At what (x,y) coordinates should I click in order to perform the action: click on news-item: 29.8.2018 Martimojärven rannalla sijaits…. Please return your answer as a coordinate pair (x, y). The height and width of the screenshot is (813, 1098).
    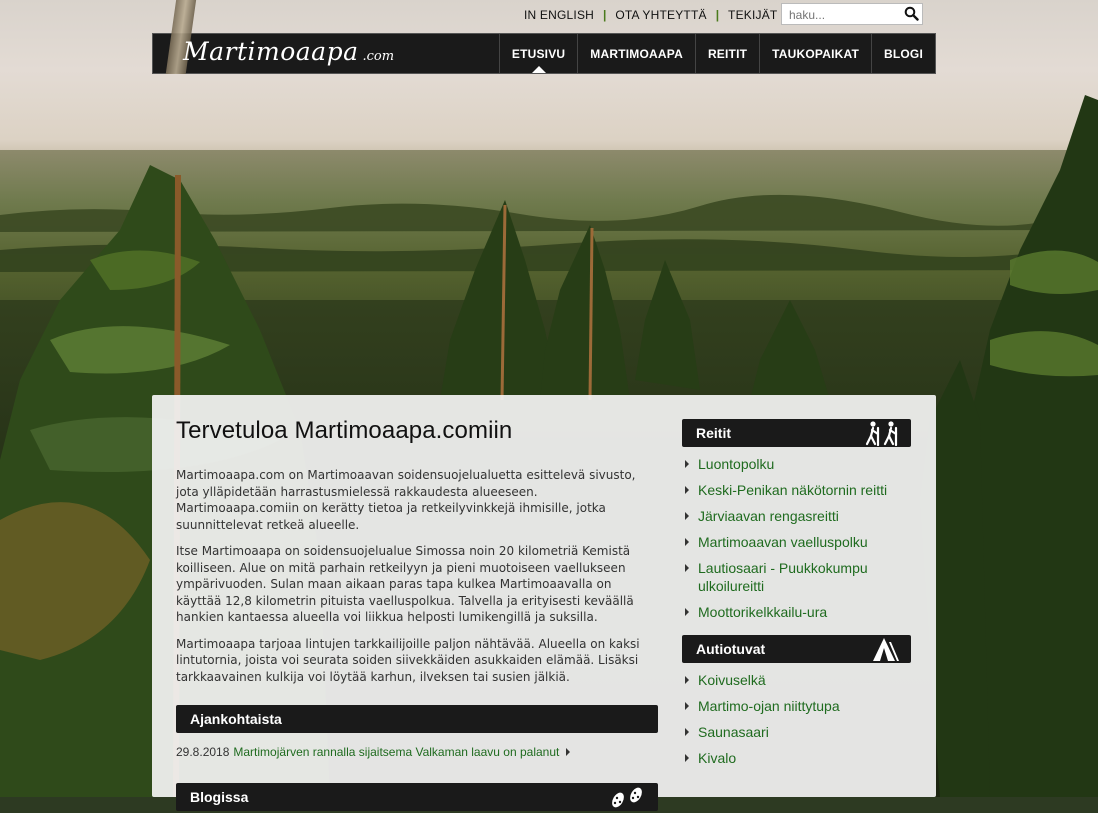
    Looking at the image, I should click on (417, 752).